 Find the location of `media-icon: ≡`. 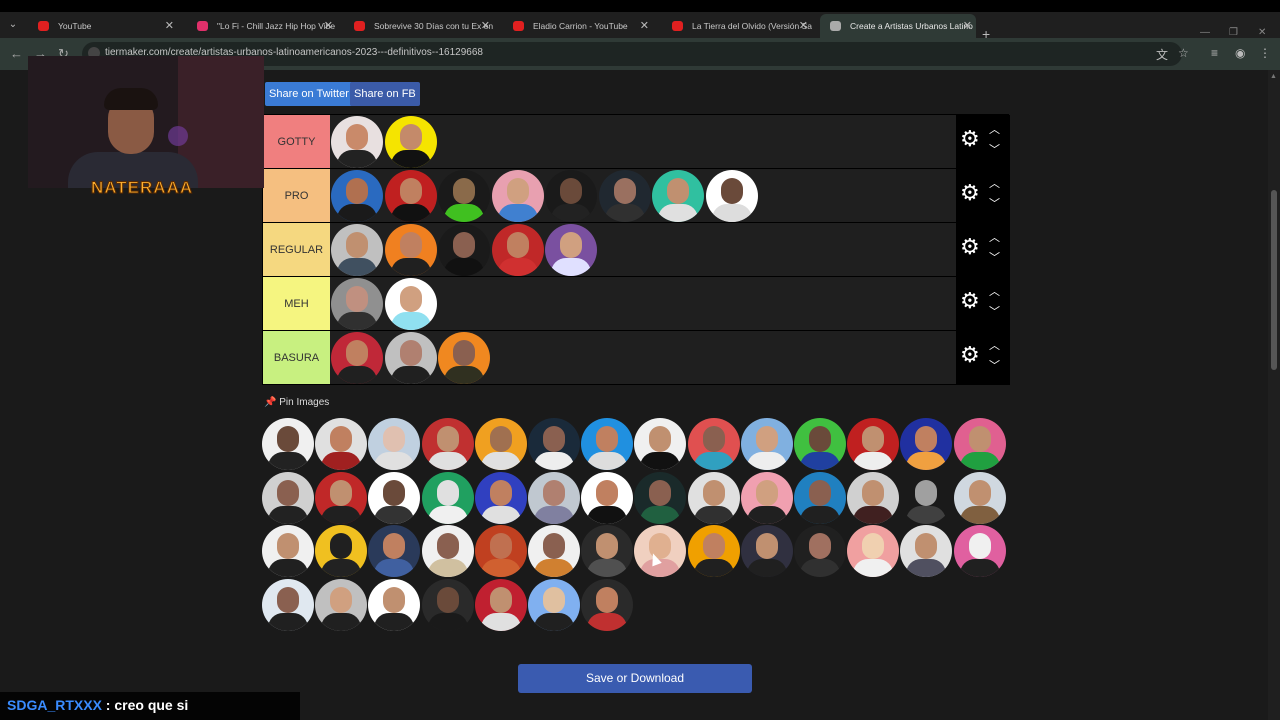

media-icon: ≡ is located at coordinates (1214, 53).